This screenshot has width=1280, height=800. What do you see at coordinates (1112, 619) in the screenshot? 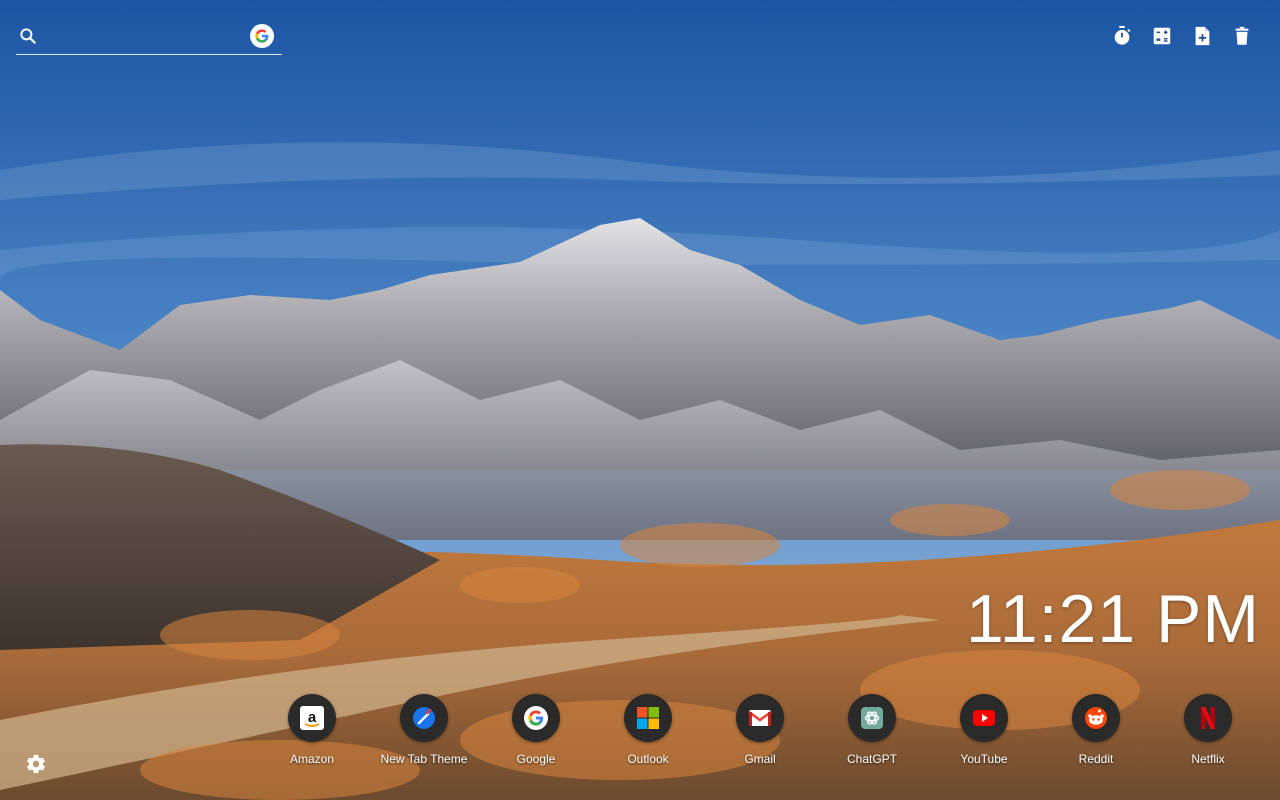
I see `clock-time: 11:21 PM` at bounding box center [1112, 619].